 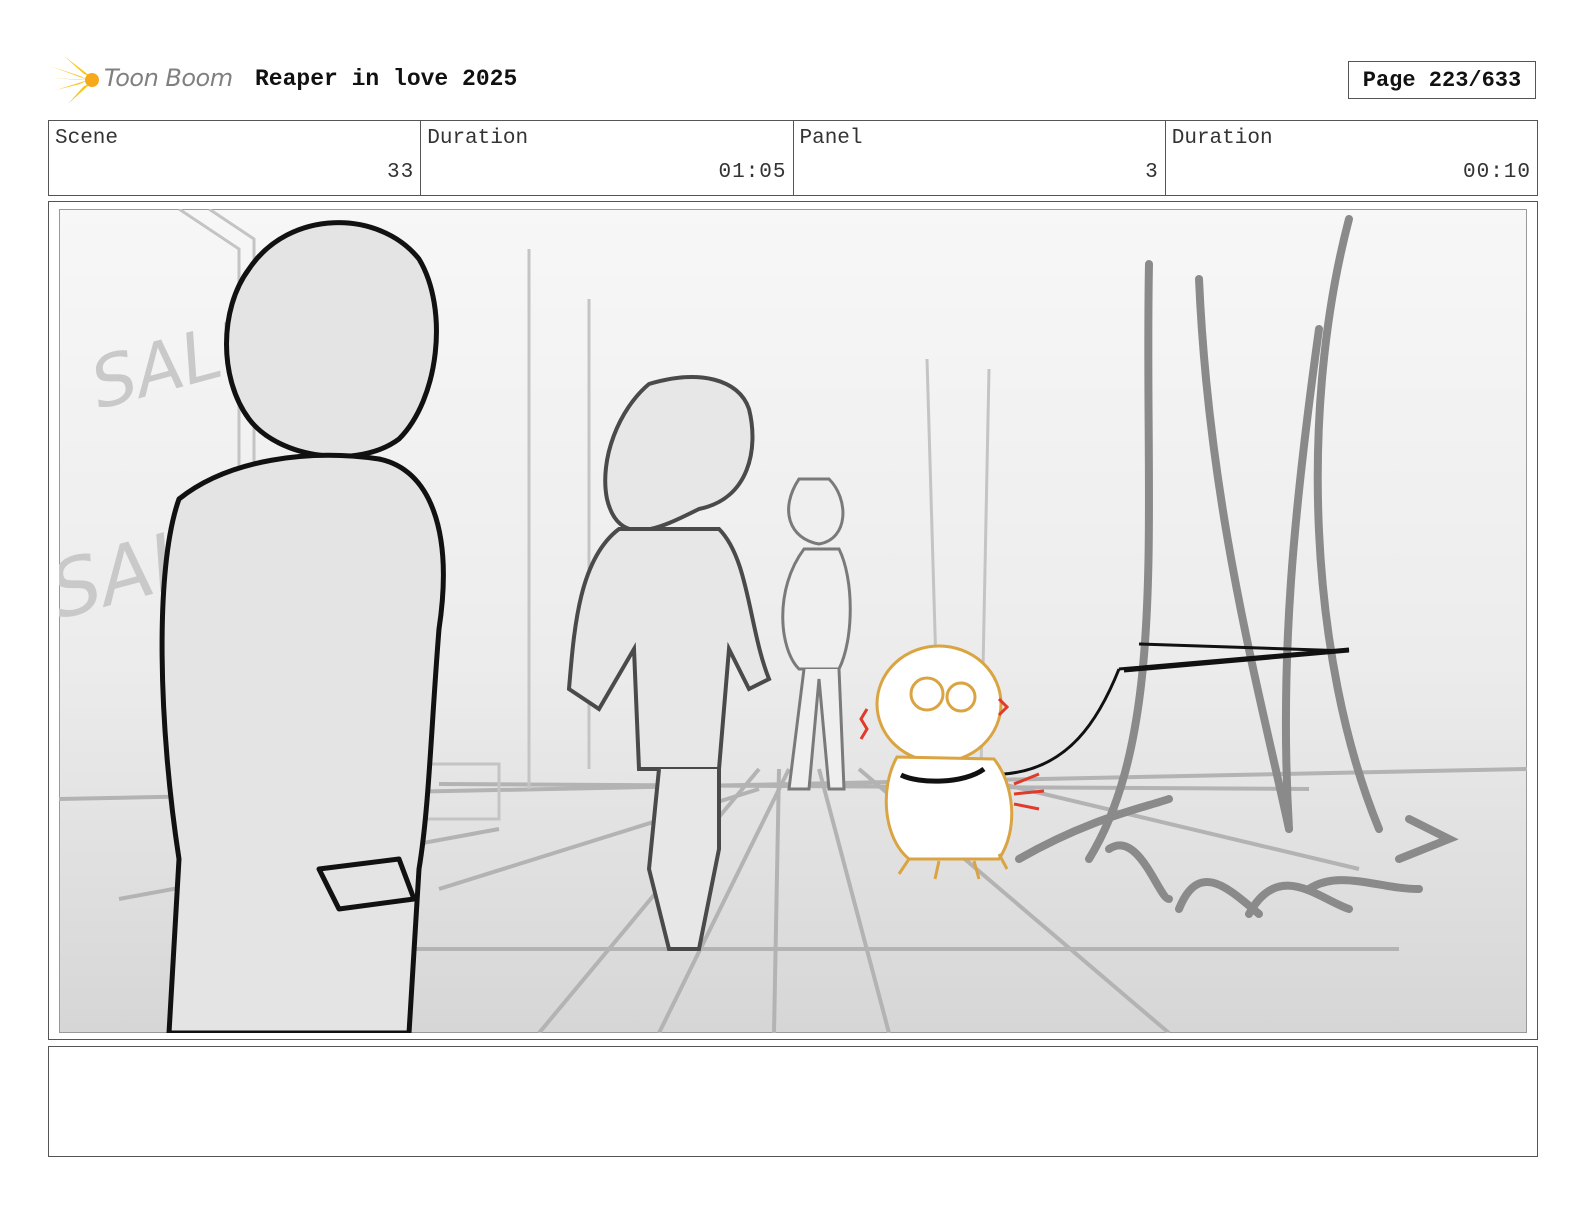 What do you see at coordinates (87, 138) in the screenshot?
I see `scene-label: Scene` at bounding box center [87, 138].